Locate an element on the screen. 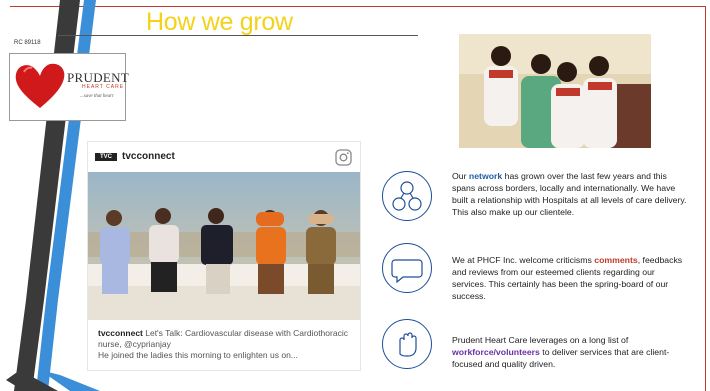 This screenshot has width=710, height=391. logo-tagline: ...save that heart is located at coordinates (97, 96).